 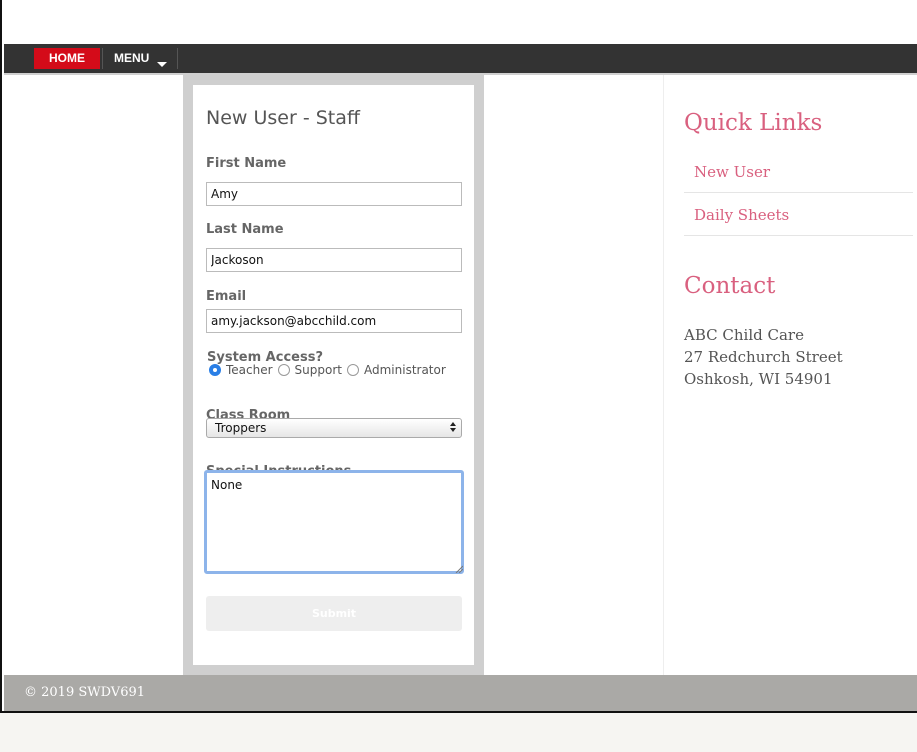 I want to click on last-name-label: Last Name, so click(x=245, y=229).